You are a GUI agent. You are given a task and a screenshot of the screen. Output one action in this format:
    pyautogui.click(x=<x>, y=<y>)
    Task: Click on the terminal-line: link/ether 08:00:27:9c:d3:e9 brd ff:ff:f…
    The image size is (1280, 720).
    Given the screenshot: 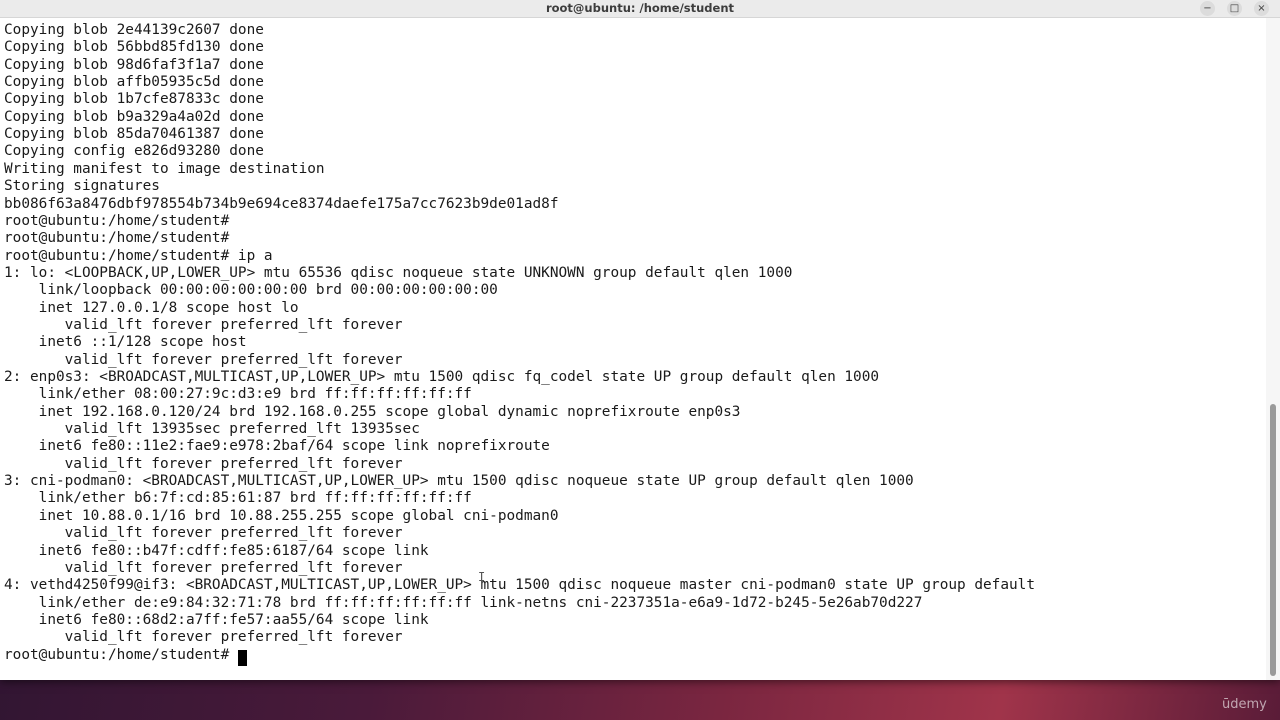 What is the action you would take?
    pyautogui.click(x=238, y=394)
    